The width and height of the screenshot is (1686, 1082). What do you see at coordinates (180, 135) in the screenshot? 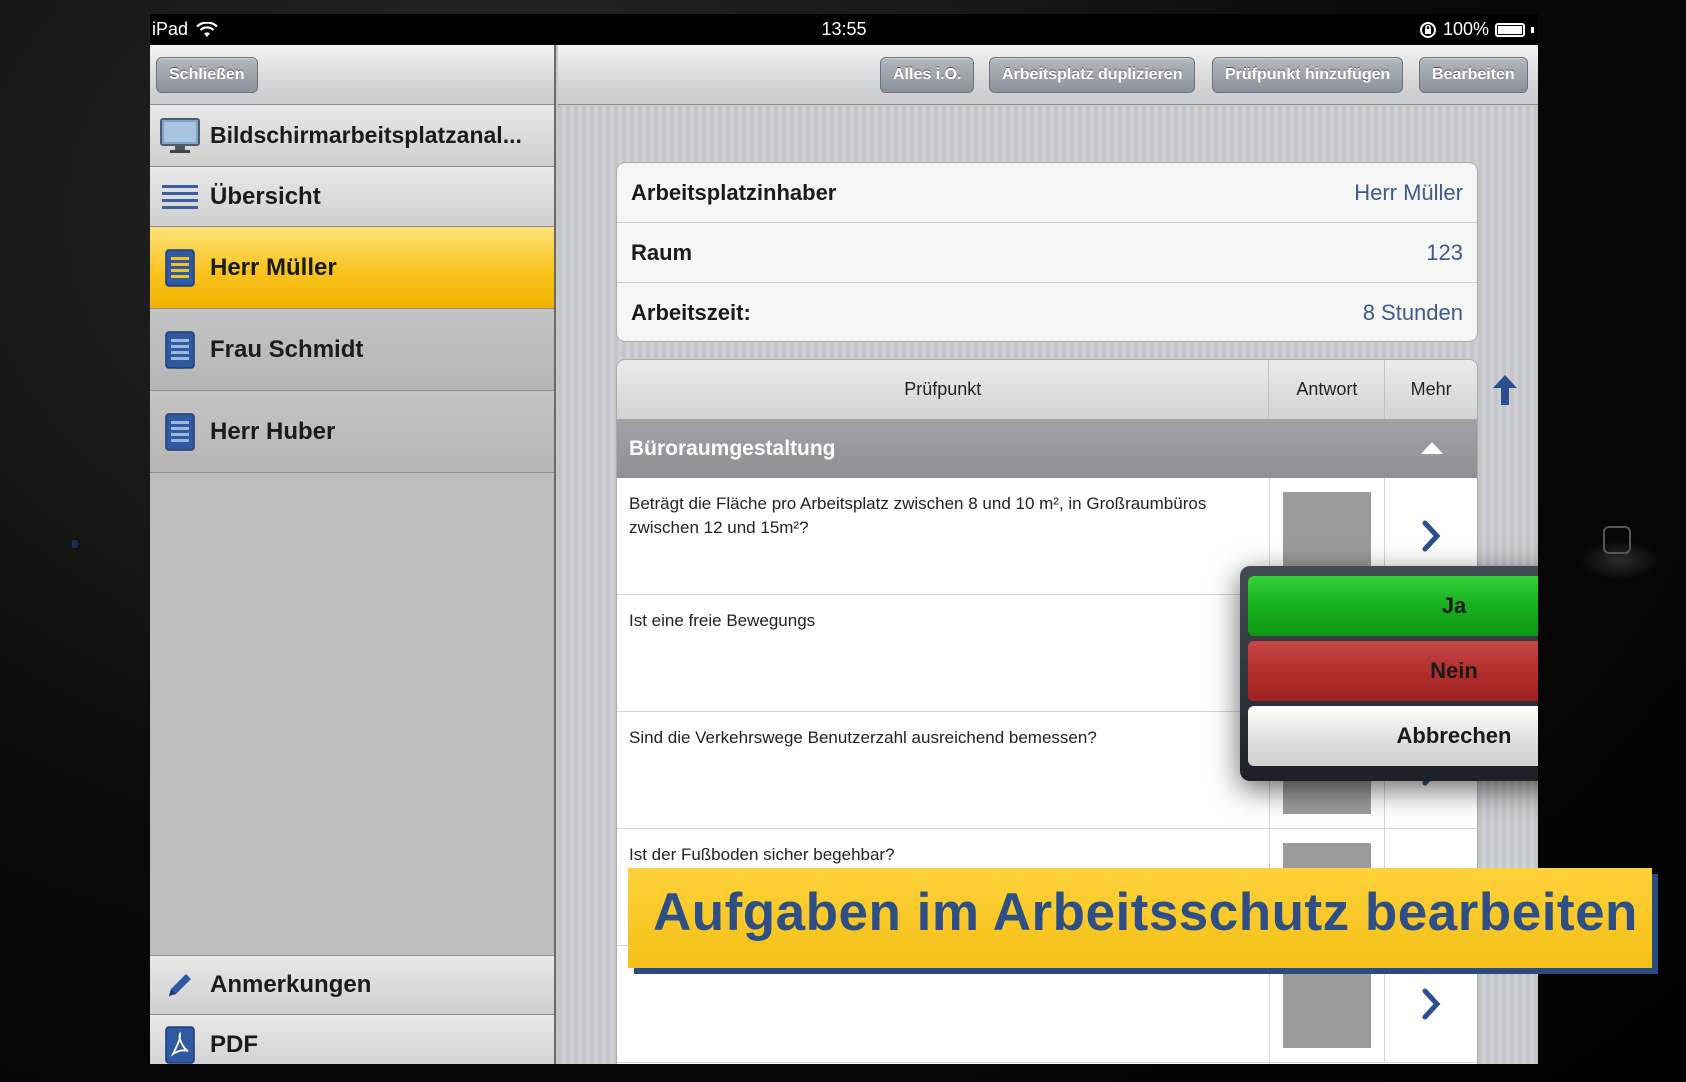
I see `monitor-icon` at bounding box center [180, 135].